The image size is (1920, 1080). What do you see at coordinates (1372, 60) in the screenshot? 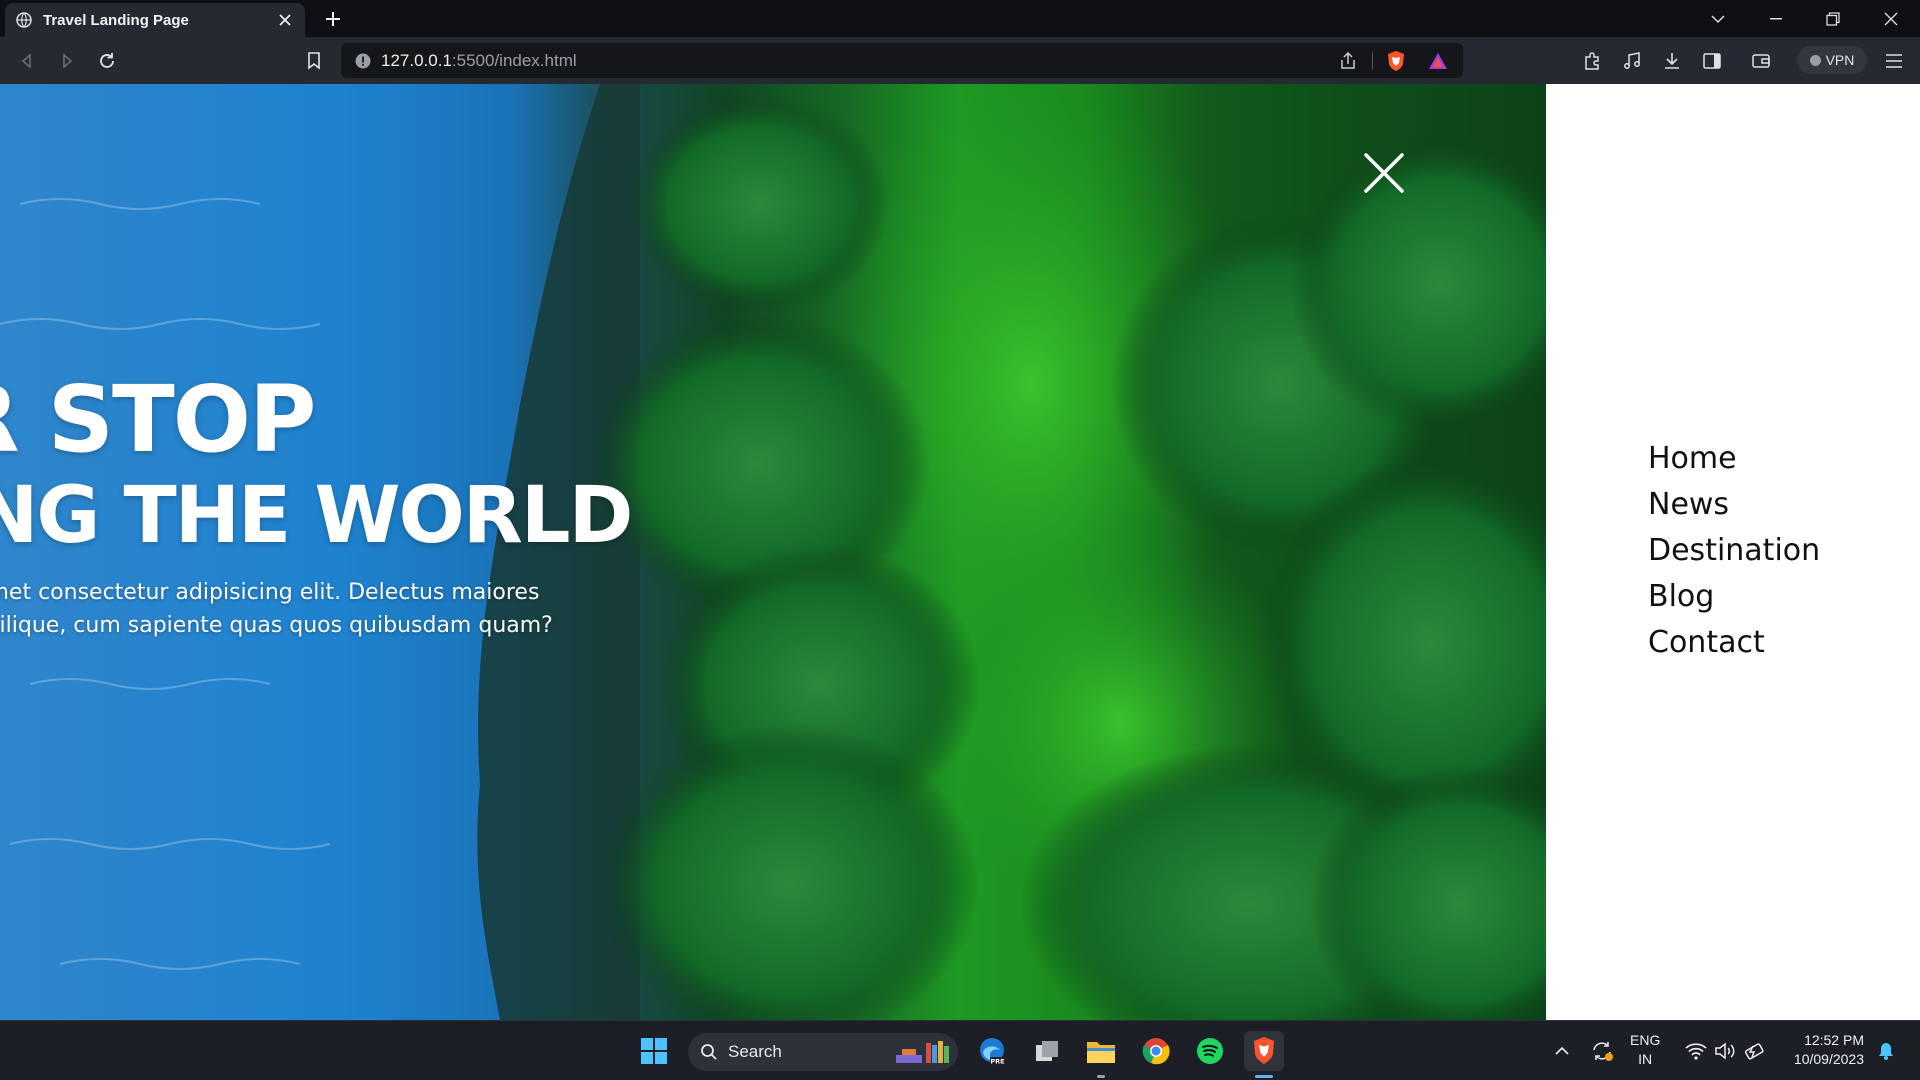
I see `url-divider` at bounding box center [1372, 60].